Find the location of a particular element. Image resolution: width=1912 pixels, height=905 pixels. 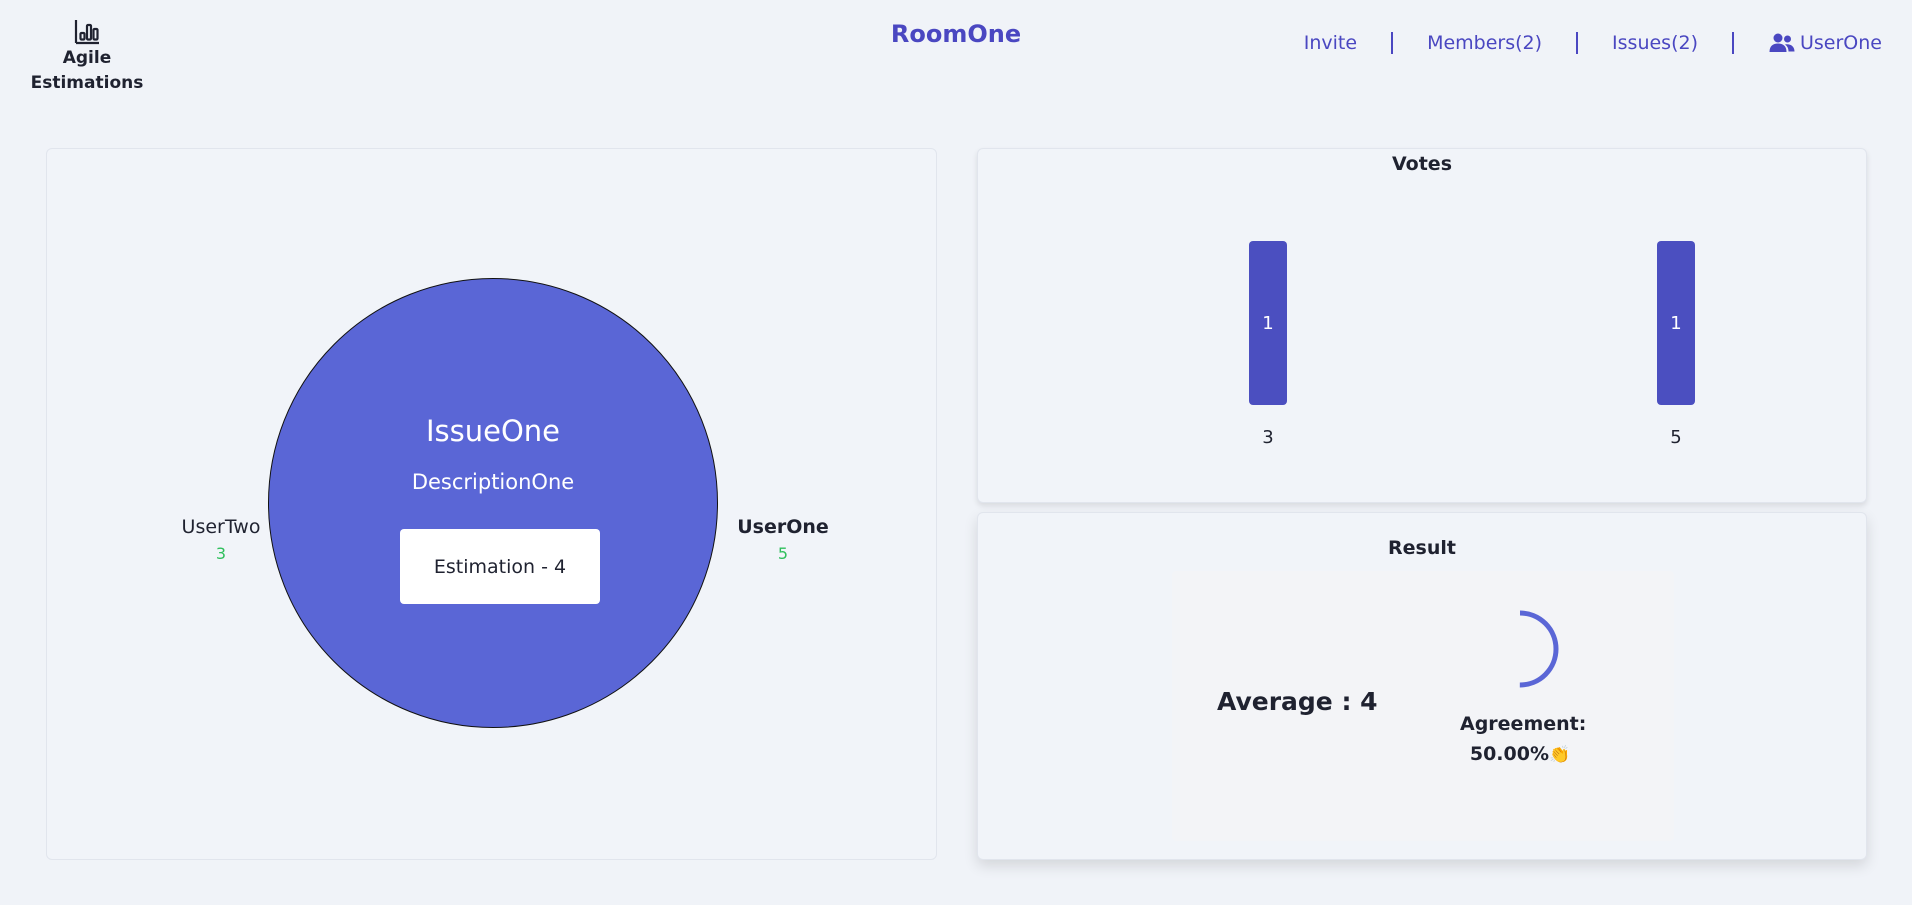

vote-category-label: 5 is located at coordinates (1676, 437).